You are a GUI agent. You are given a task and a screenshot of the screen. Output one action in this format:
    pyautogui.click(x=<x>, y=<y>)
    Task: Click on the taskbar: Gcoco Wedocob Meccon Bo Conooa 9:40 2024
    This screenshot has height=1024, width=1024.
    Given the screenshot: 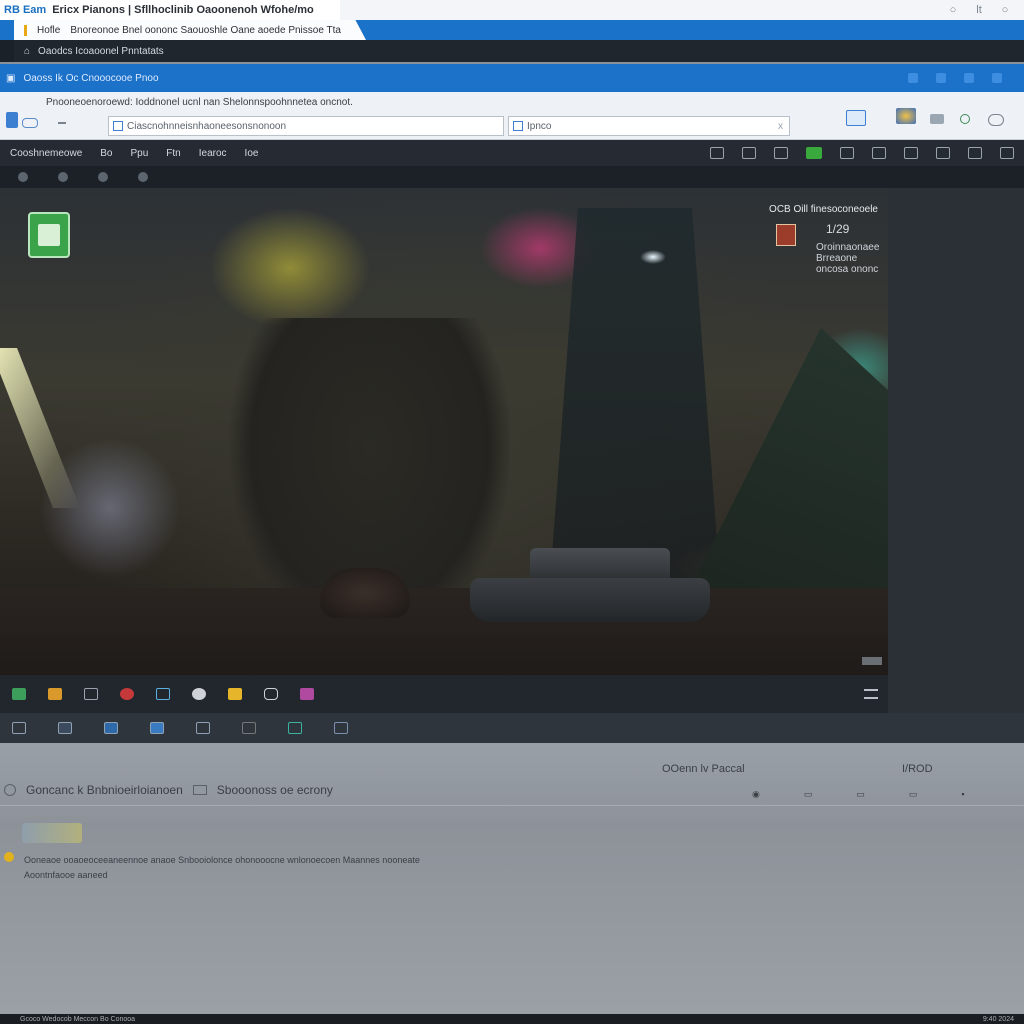 What is the action you would take?
    pyautogui.click(x=512, y=1019)
    